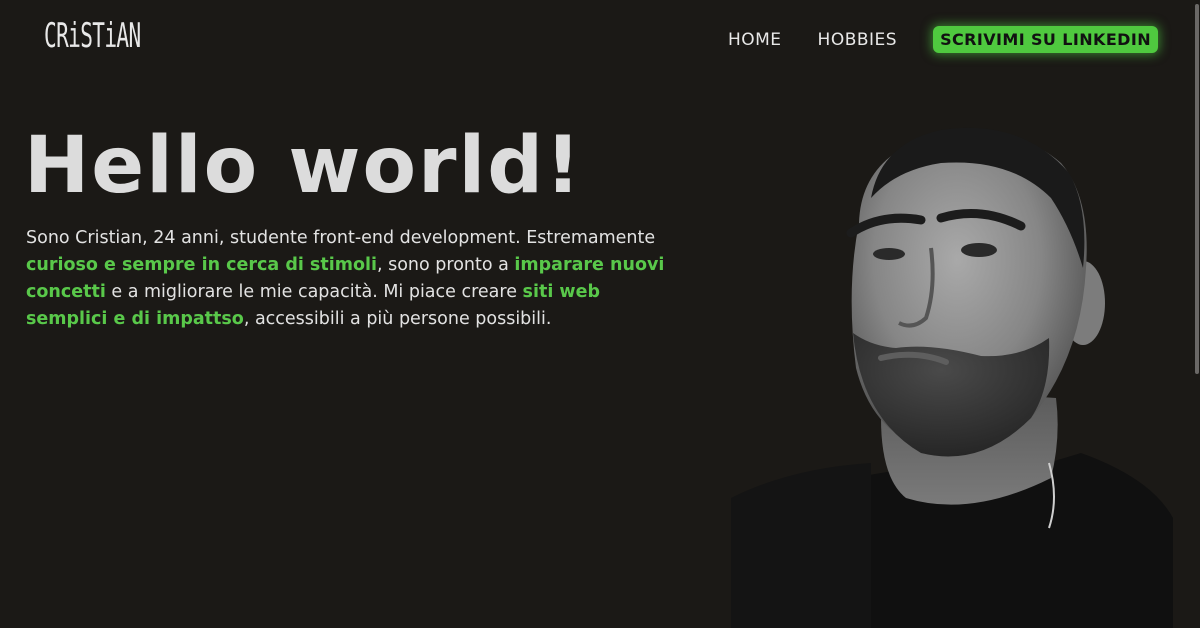 This screenshot has width=1200, height=628. I want to click on nav-hobbies-link: HOBBIES, so click(858, 40).